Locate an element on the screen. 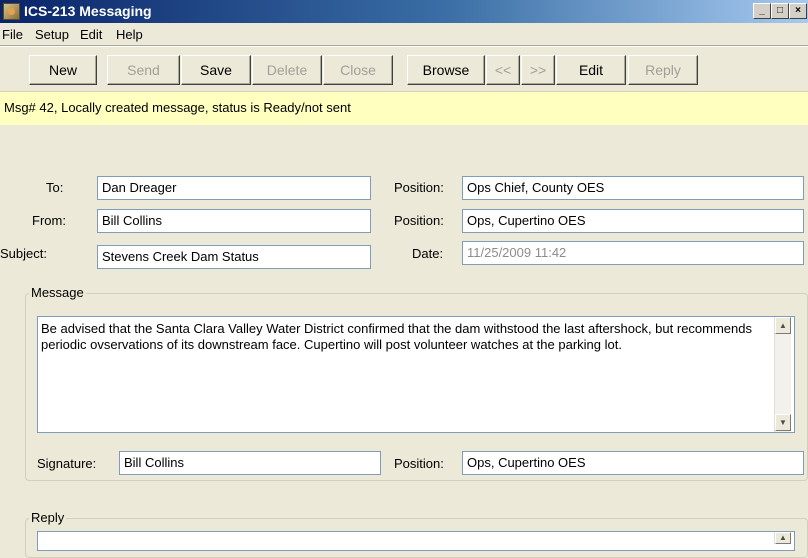  close-button: Close is located at coordinates (358, 70).